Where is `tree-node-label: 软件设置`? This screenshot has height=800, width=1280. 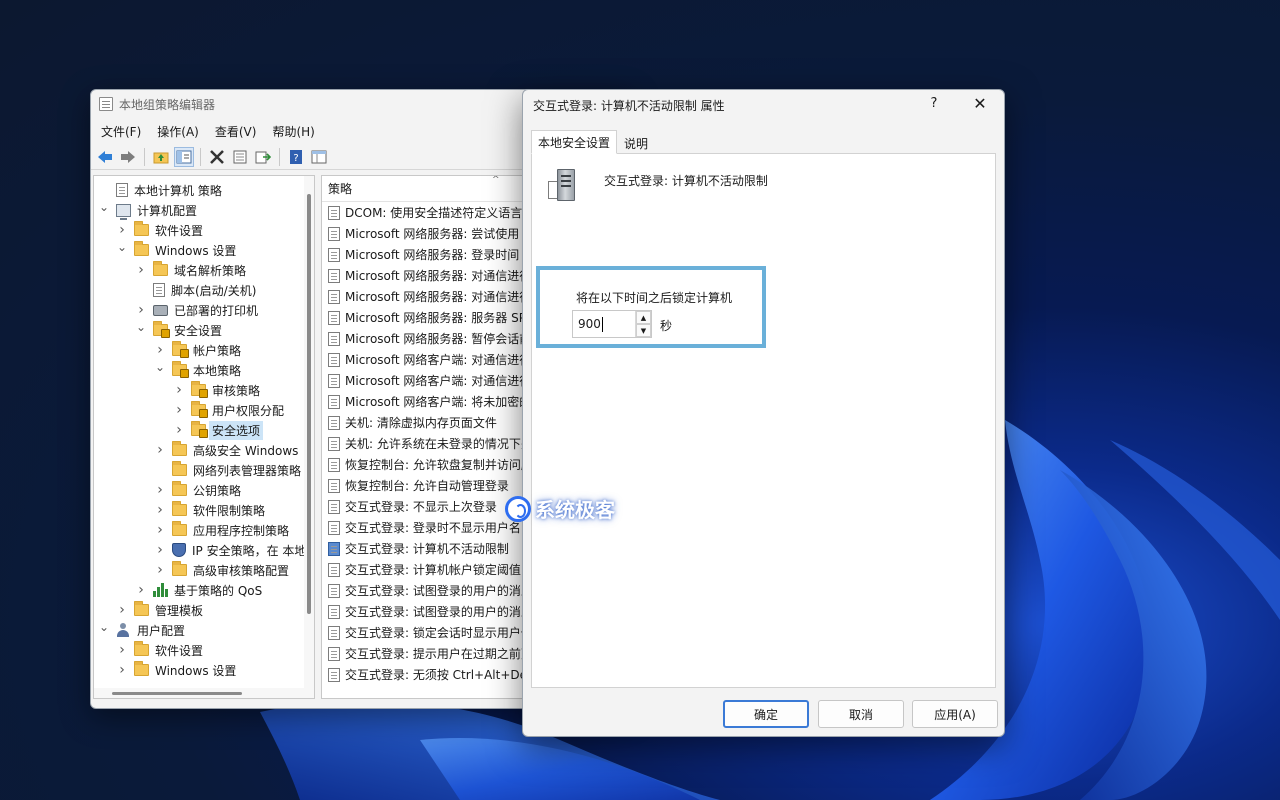
tree-node-label: 软件设置 is located at coordinates (179, 650).